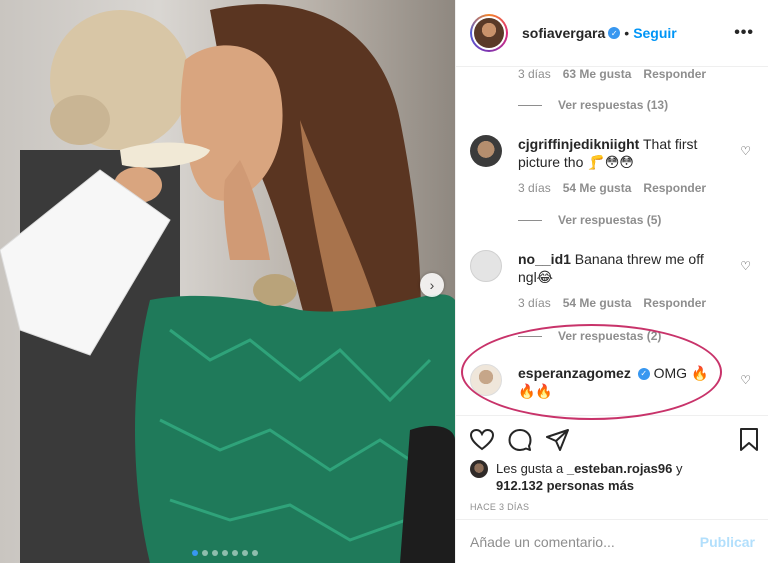 The height and width of the screenshot is (563, 768). What do you see at coordinates (593, 105) in the screenshot?
I see `view-replies-button: Ver respuestas (13)` at bounding box center [593, 105].